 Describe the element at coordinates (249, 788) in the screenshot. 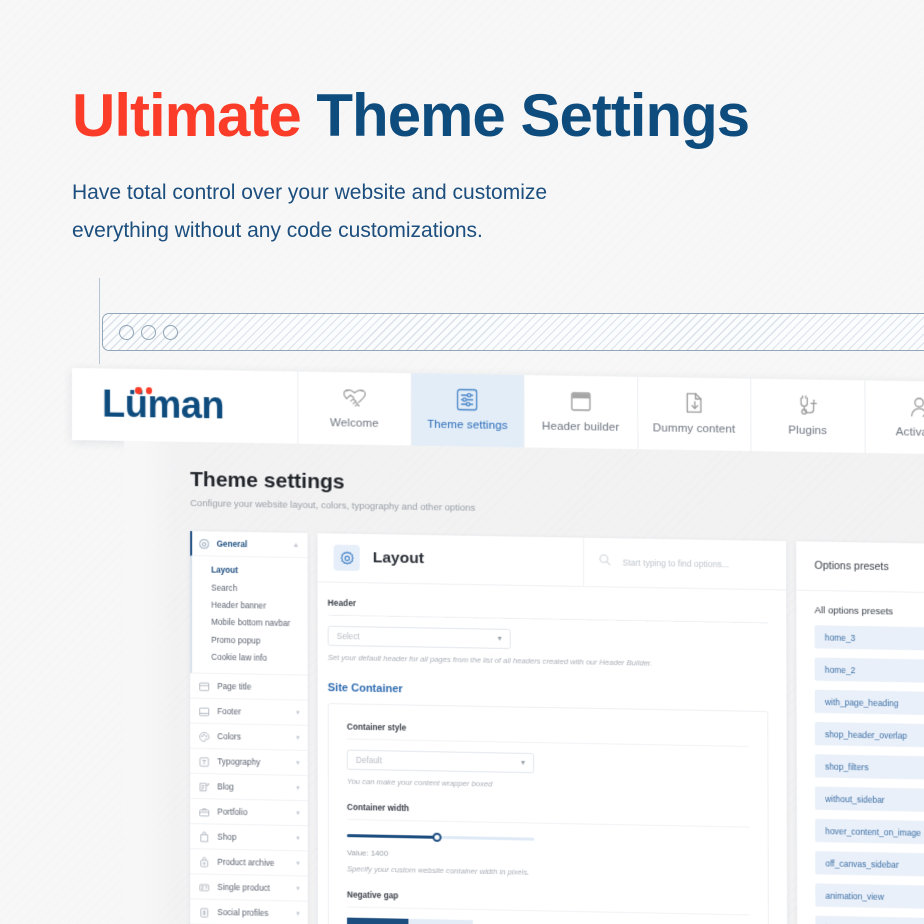

I see `sidebar-item-blog: Blog ▾` at that location.